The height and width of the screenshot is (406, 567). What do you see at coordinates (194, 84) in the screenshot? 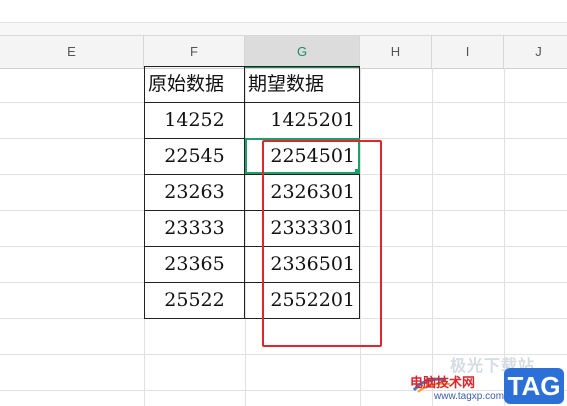
I see `header-cell-original: 原始数据` at bounding box center [194, 84].